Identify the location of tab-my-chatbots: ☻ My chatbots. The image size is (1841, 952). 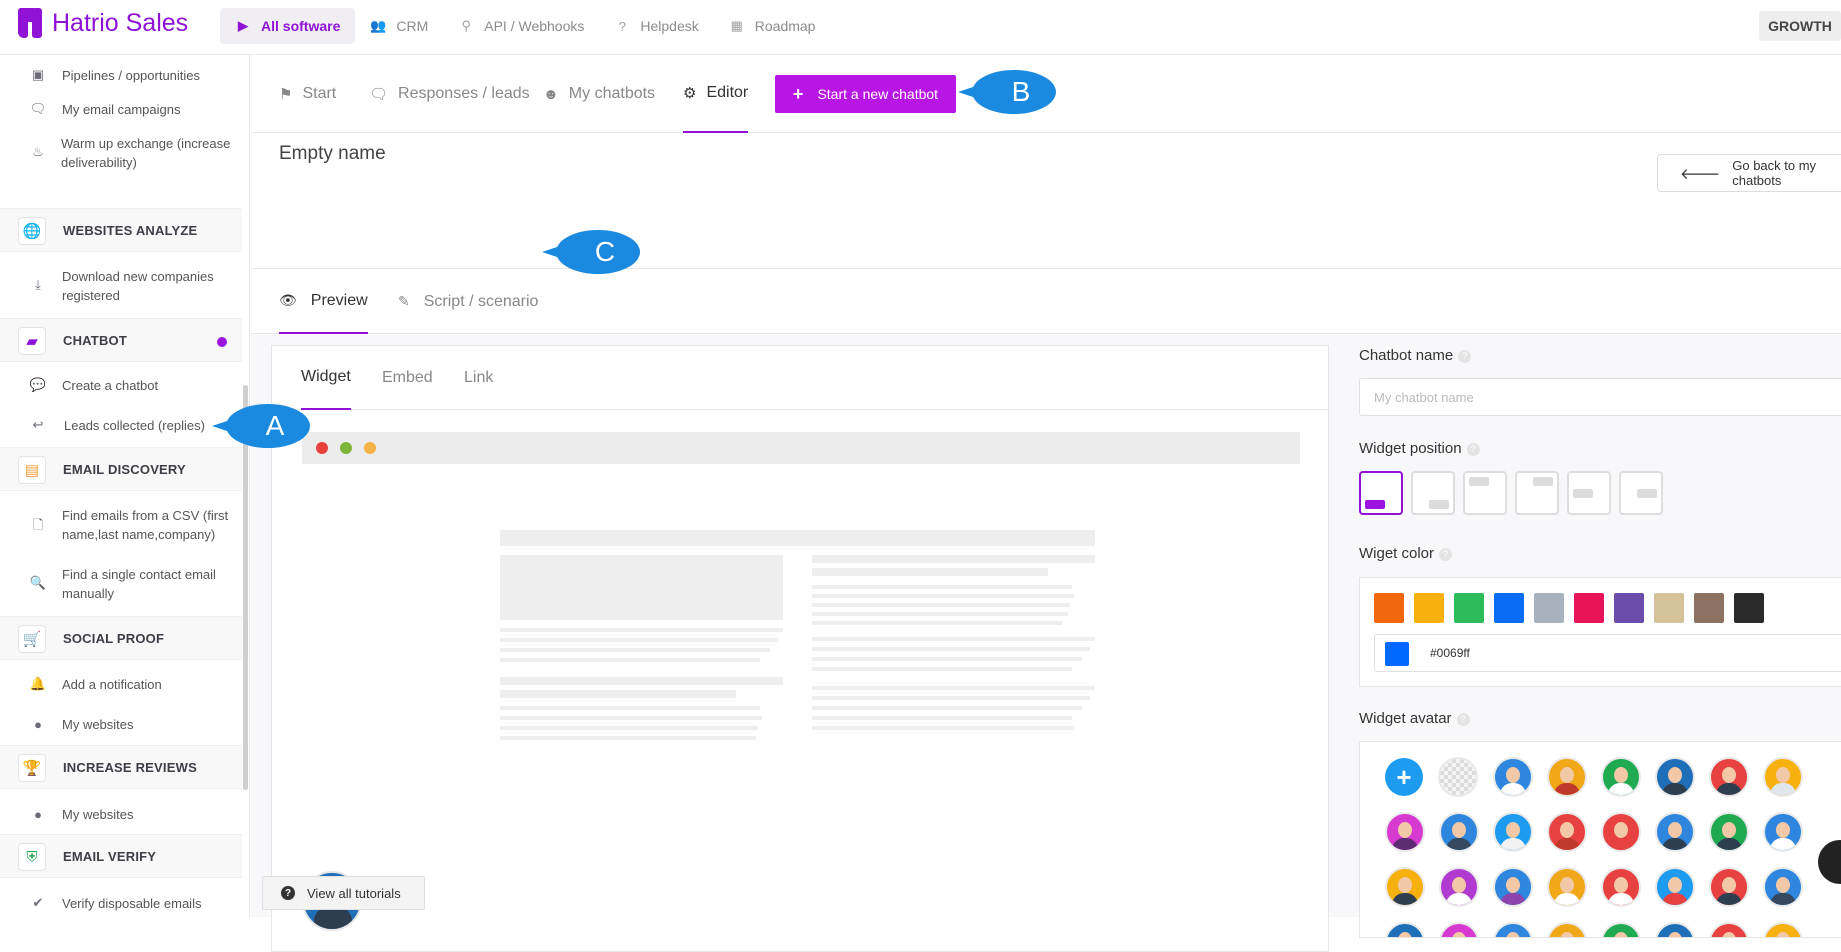
(599, 94).